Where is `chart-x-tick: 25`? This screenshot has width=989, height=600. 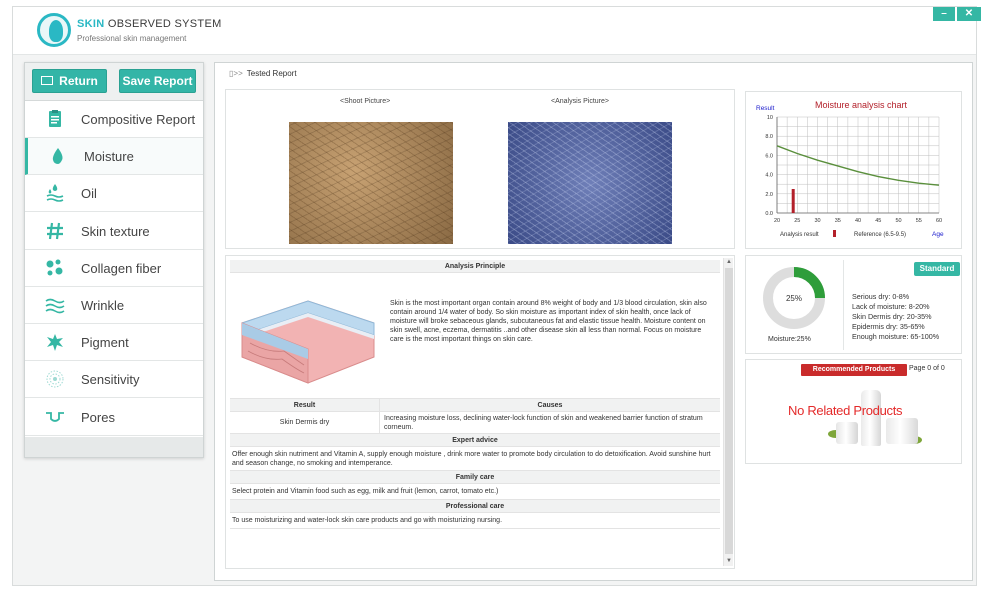
chart-x-tick: 25 is located at coordinates (797, 221).